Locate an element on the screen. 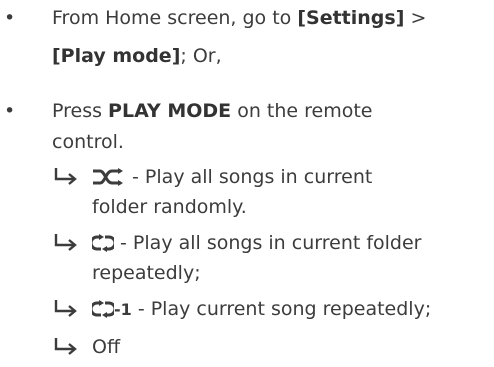  sub-text: -1 - Play current song repeatedly; is located at coordinates (292, 309).